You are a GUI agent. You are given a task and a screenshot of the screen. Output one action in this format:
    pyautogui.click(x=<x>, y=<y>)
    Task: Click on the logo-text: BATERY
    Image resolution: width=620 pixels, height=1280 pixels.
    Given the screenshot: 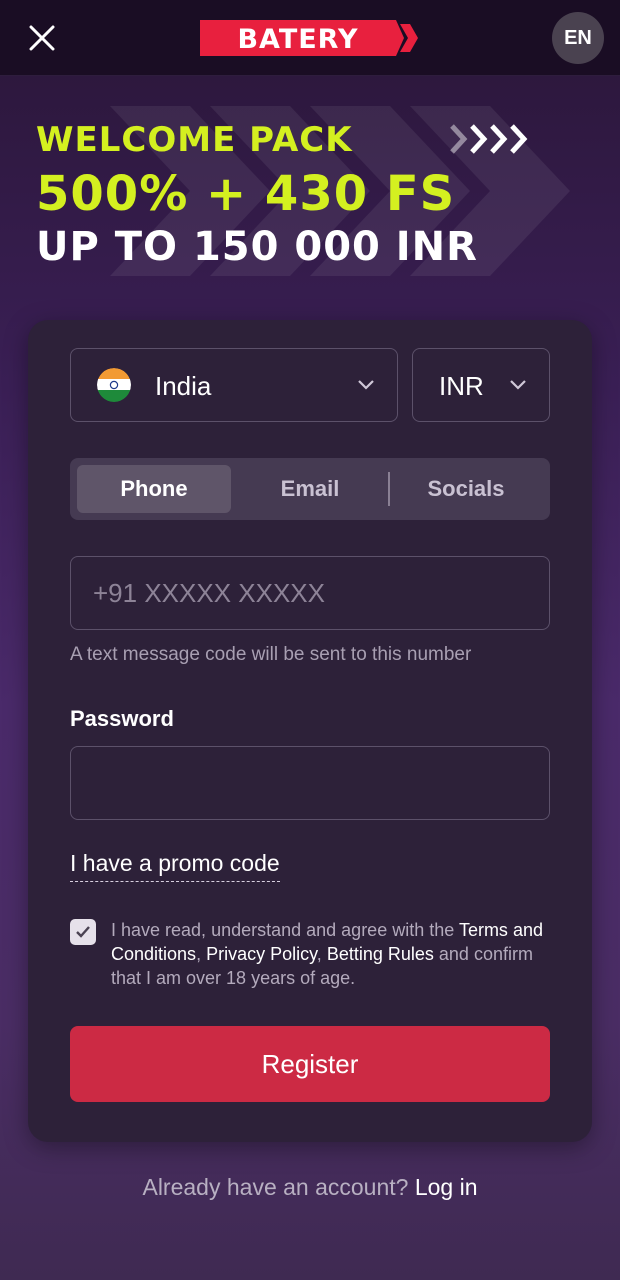 What is the action you would take?
    pyautogui.click(x=297, y=39)
    